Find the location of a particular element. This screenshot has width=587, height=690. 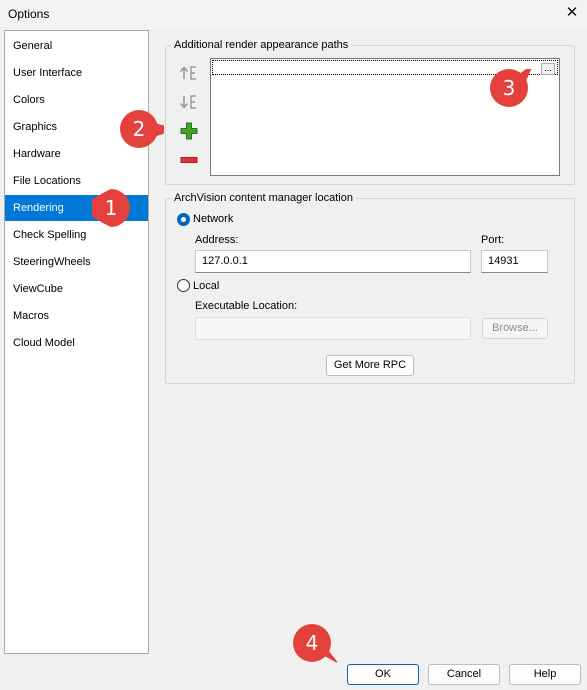

callout-4-number: 4 is located at coordinates (312, 643).